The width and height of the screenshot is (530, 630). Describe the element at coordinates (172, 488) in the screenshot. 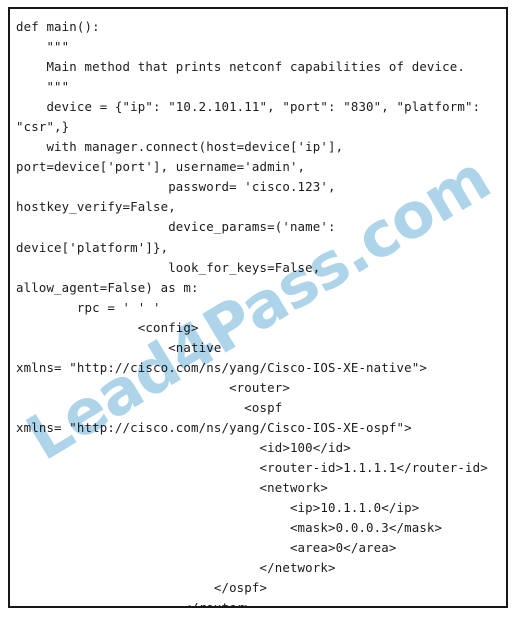

I see `code-line: <network>` at that location.